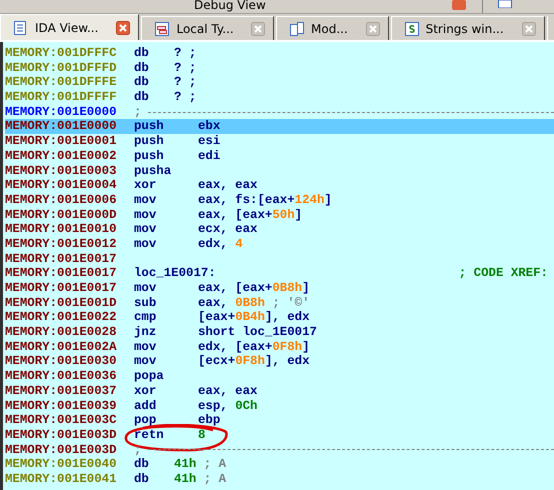 The image size is (554, 490). What do you see at coordinates (412, 28) in the screenshot?
I see `strings-icon` at bounding box center [412, 28].